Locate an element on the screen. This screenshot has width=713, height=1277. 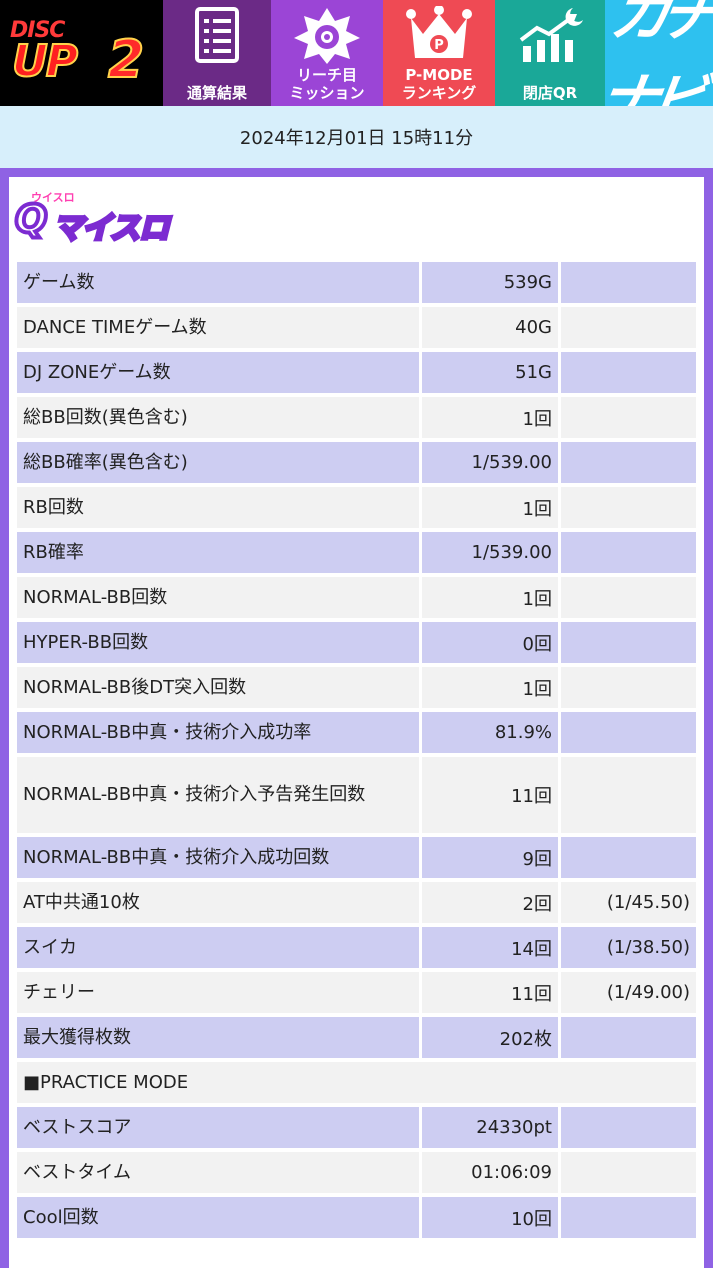
stat-value: 11回 is located at coordinates (488, 795).